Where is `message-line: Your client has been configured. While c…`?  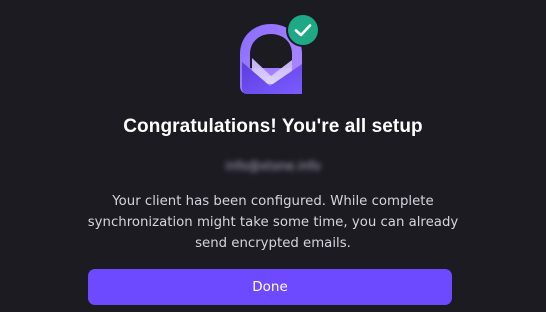
message-line: Your client has been configured. While c… is located at coordinates (273, 201).